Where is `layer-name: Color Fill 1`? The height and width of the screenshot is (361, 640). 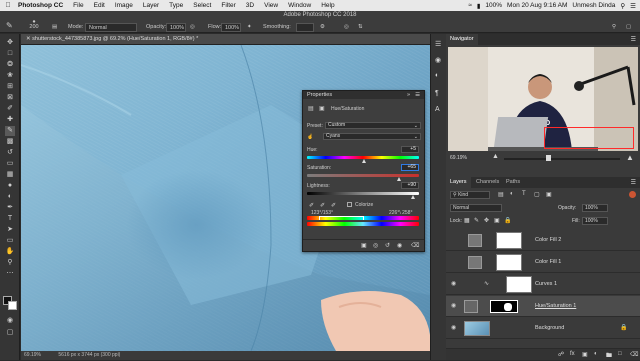
layer-name: Color Fill 1 is located at coordinates (548, 262).